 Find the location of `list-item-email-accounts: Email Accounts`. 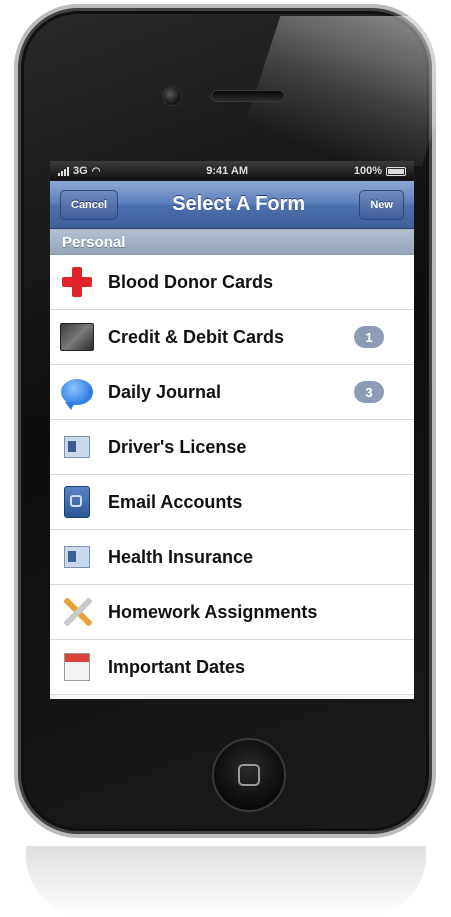

list-item-email-accounts: Email Accounts is located at coordinates (232, 502).